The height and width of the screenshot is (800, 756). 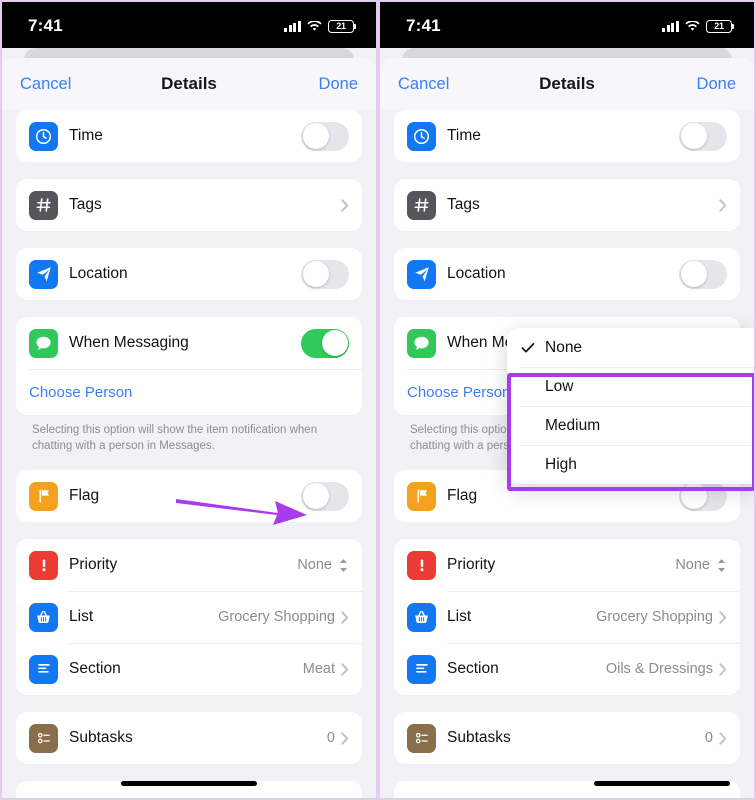 I want to click on priority-option-label: None, so click(x=564, y=347).